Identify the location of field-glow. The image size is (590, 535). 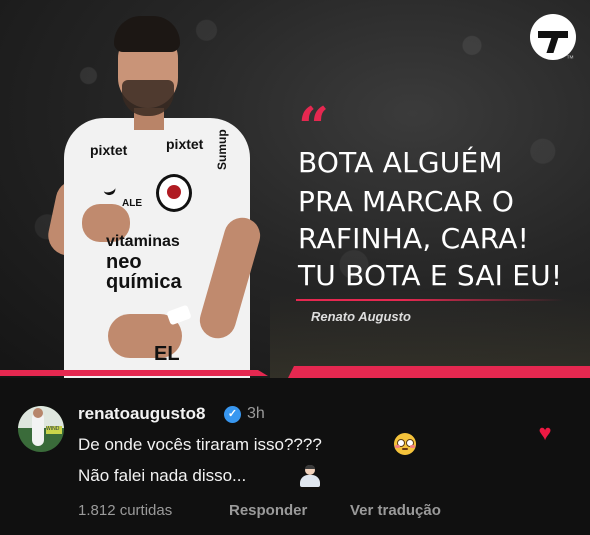
(430, 334).